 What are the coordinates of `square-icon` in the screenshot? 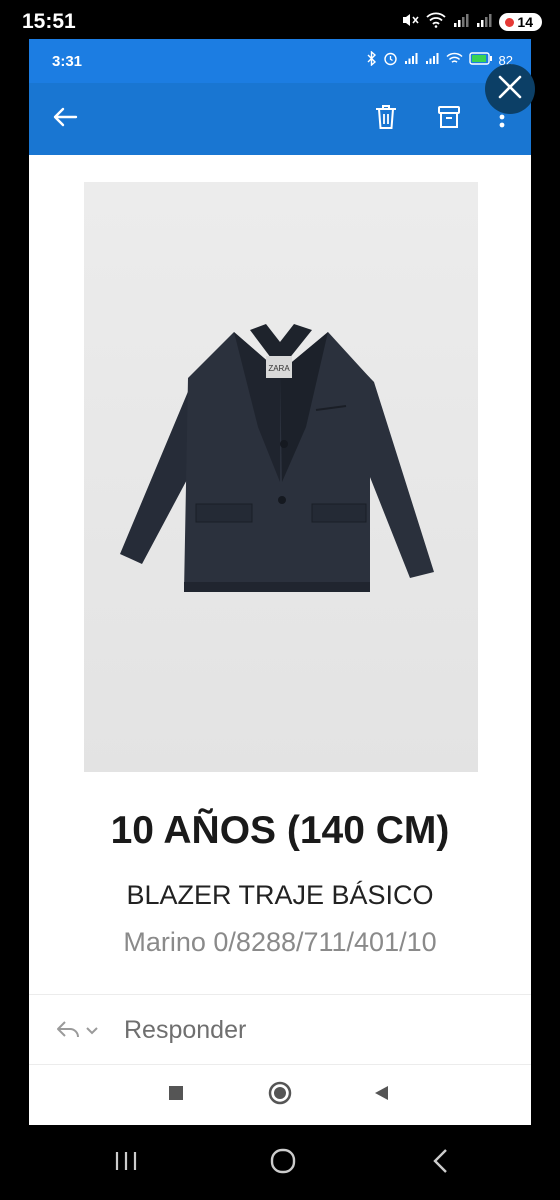 It's located at (176, 1095).